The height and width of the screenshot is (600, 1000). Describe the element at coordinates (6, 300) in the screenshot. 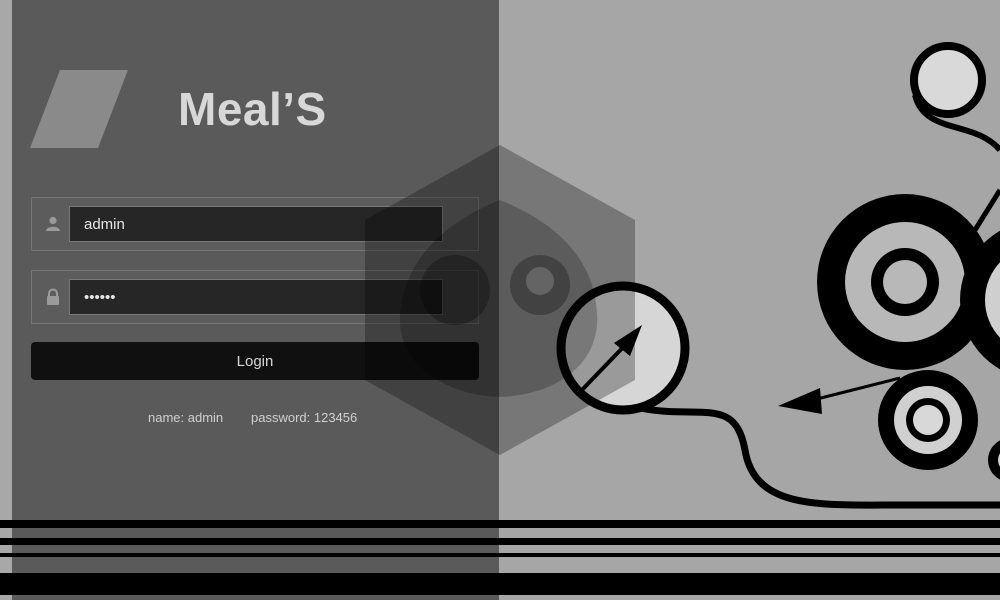

I see `left-edge-strip` at that location.